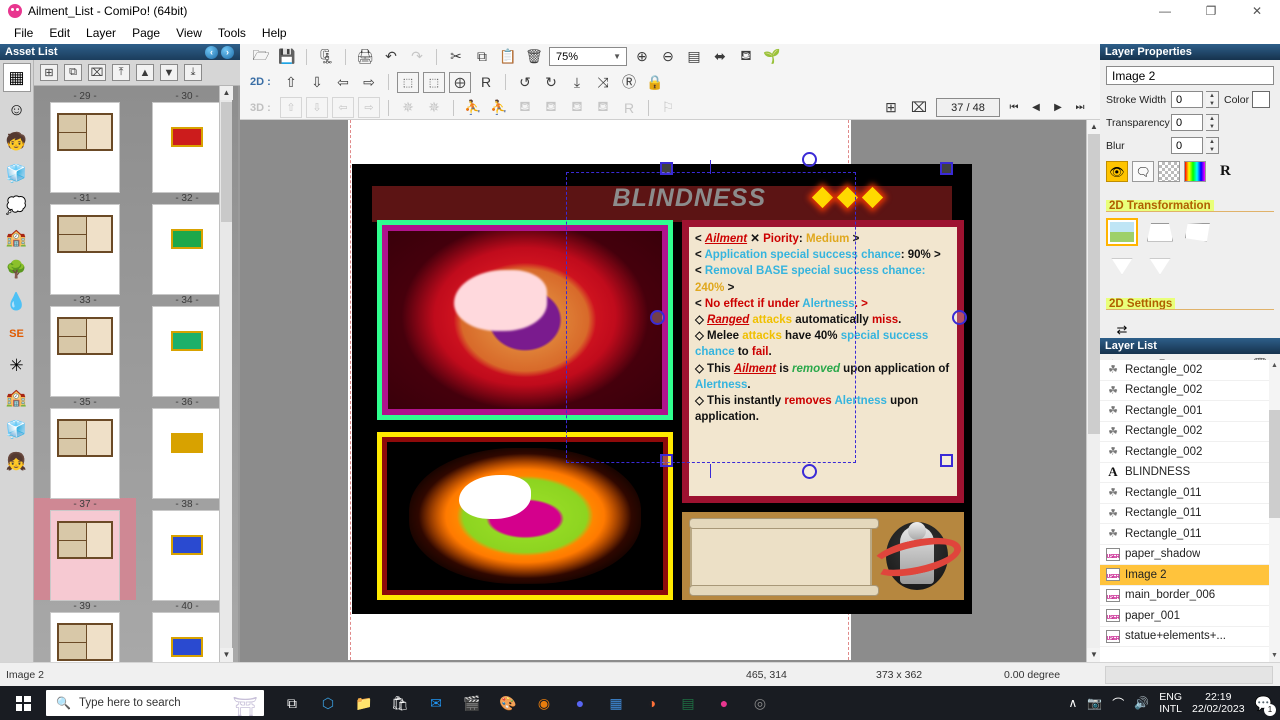 The width and height of the screenshot is (1280, 720). What do you see at coordinates (1093, 391) in the screenshot?
I see `canvas-vertical-scrollbar: ▲ ▼` at bounding box center [1093, 391].